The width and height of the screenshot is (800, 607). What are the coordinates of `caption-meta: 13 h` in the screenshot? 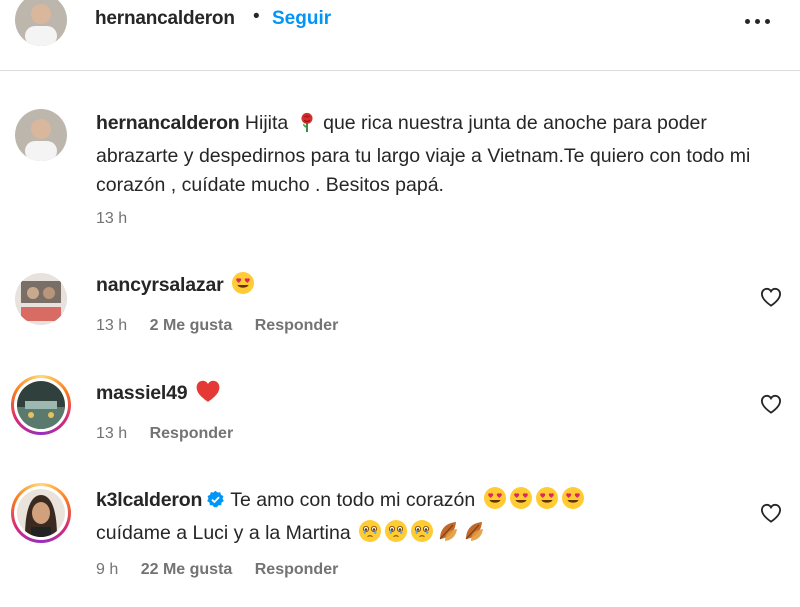 It's located at (120, 219).